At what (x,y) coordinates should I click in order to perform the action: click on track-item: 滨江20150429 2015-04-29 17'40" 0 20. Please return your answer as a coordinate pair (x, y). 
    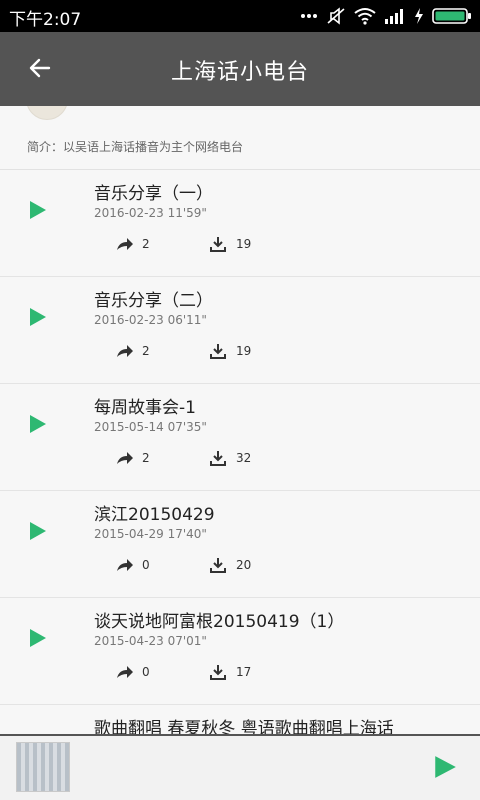
    Looking at the image, I should click on (240, 544).